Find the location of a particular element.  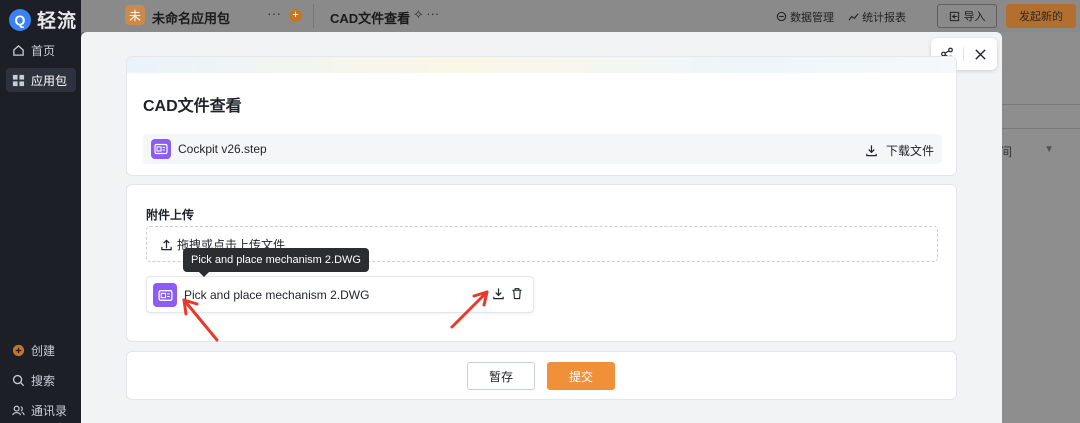

import-label: 导入 is located at coordinates (974, 17).